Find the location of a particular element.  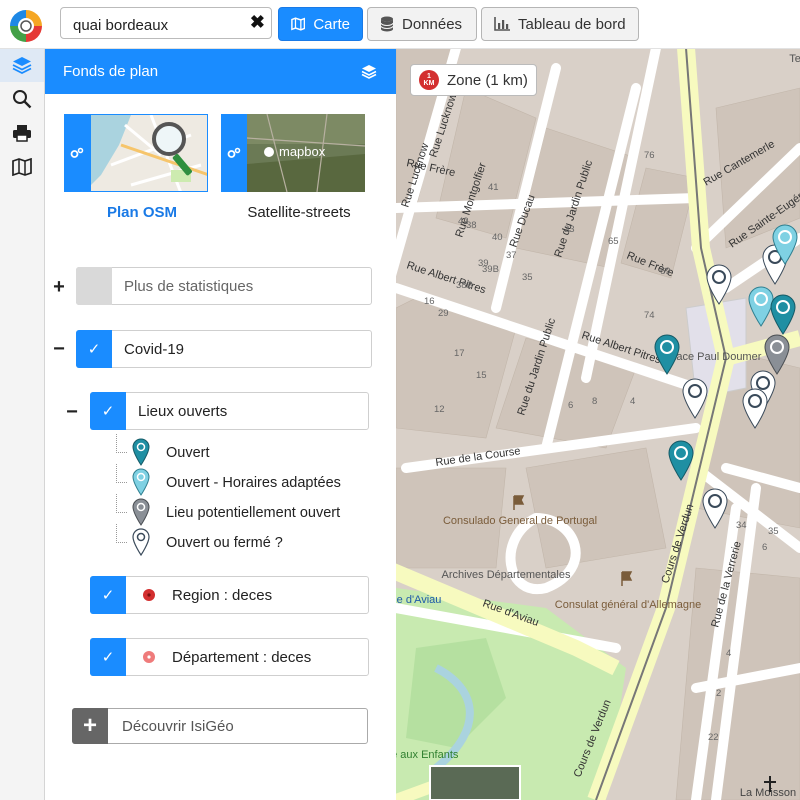

zone-radius-button: 1 KM Zone (1 km) is located at coordinates (473, 80).